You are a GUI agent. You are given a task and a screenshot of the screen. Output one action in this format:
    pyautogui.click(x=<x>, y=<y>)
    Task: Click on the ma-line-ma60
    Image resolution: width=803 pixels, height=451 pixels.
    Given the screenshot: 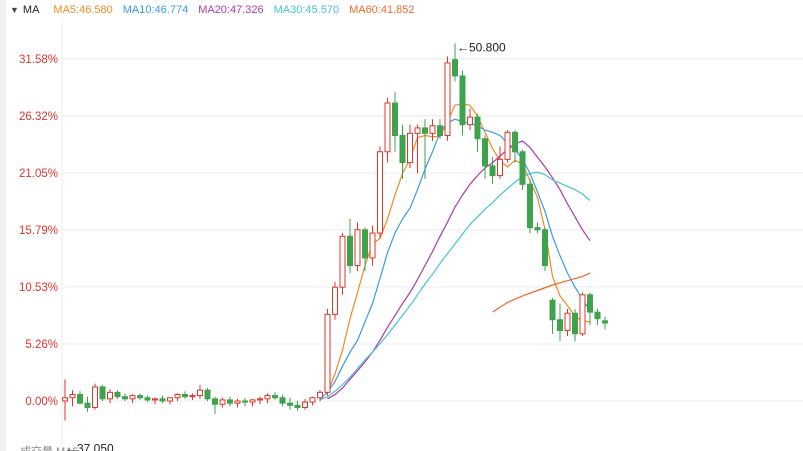 What is the action you would take?
    pyautogui.click(x=541, y=292)
    